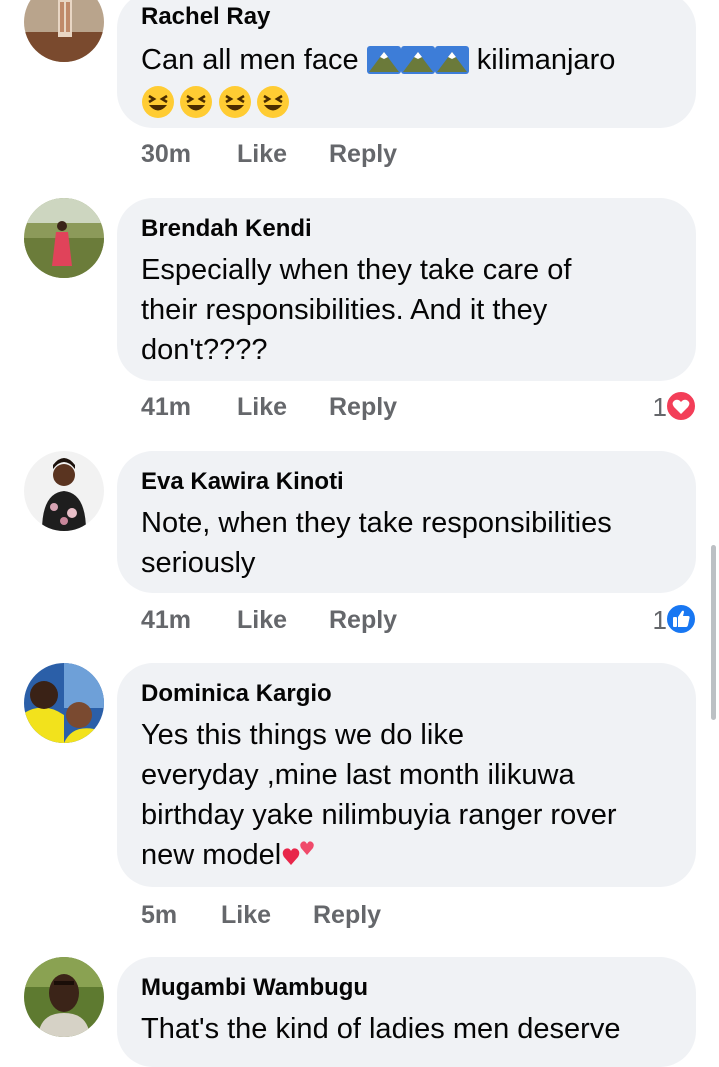  What do you see at coordinates (302, 735) in the screenshot?
I see `comment-text-line: Yes this things we do like` at bounding box center [302, 735].